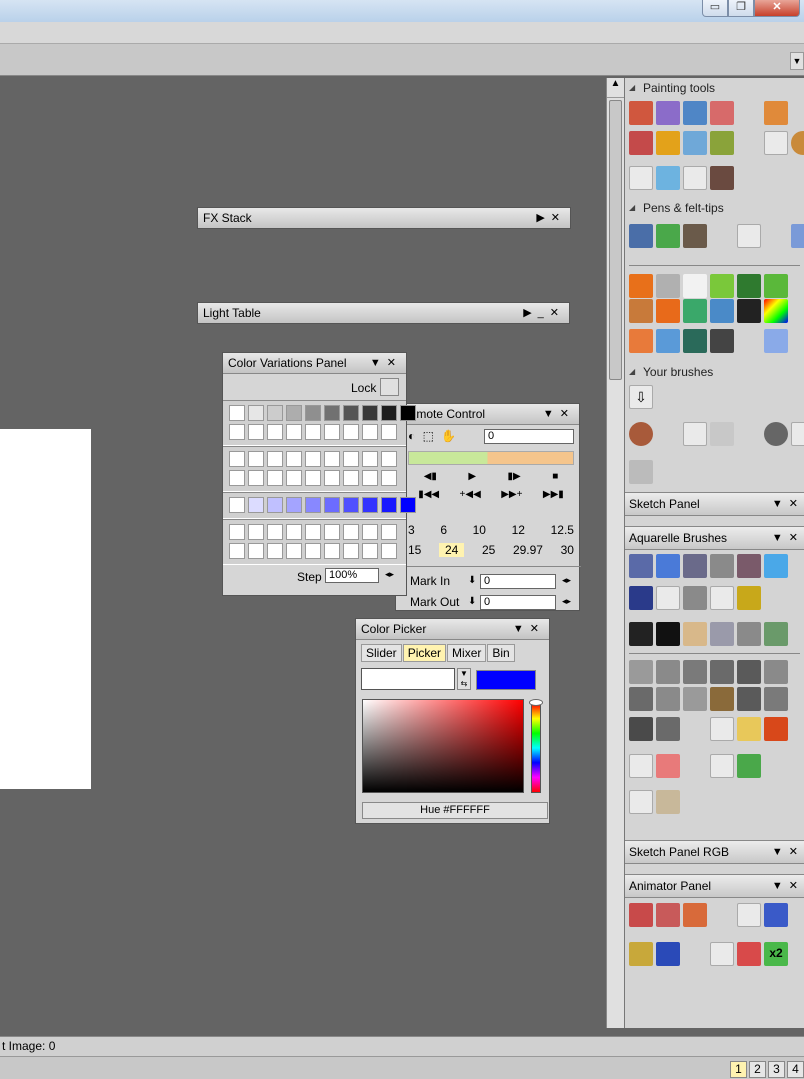 Image resolution: width=804 pixels, height=1079 pixels. I want to click on page-button: 3, so click(776, 1069).